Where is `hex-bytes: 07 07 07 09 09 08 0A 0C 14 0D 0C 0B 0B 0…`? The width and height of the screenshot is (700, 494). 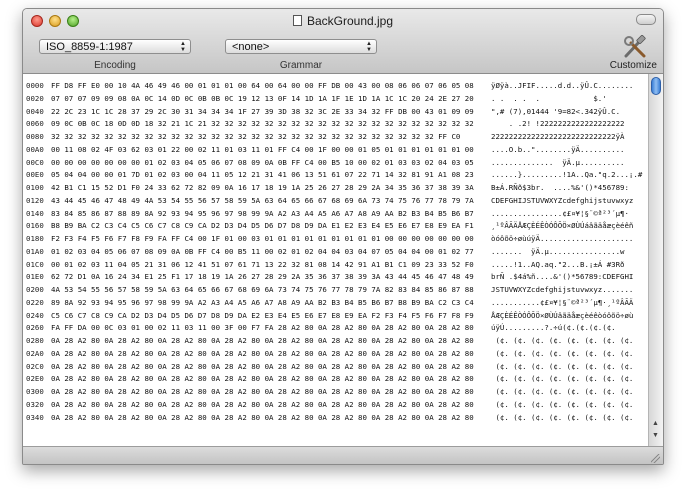 hex-bytes: 07 07 07 09 09 08 0A 0C 14 0D 0C 0B 0B 0… is located at coordinates (262, 98).